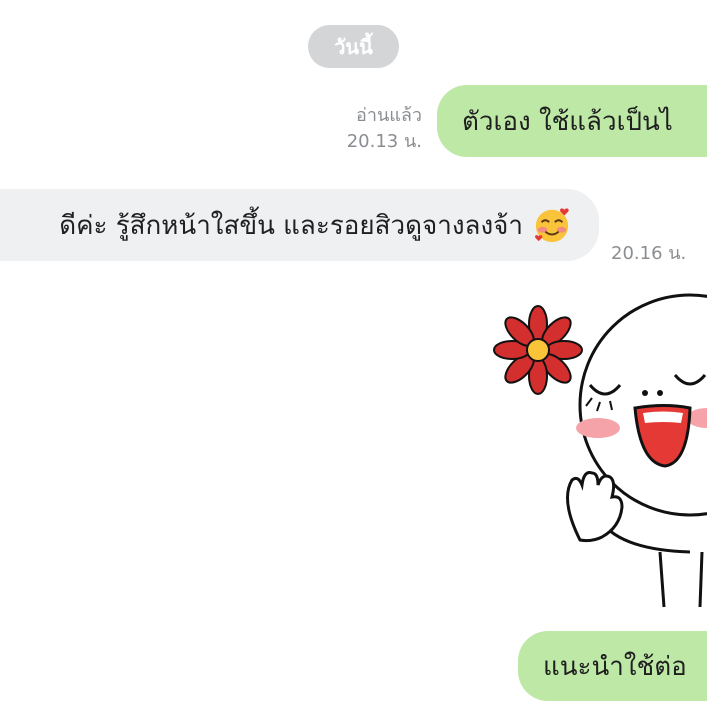  Describe the element at coordinates (552, 225) in the screenshot. I see `smiling-face-with-hearts-icon` at that location.